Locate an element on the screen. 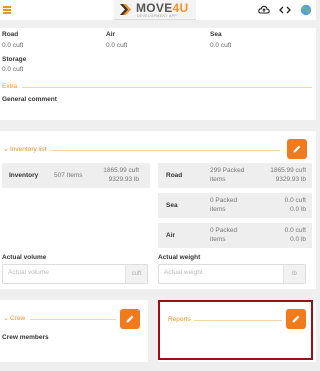 This screenshot has width=320, height=371. hamburger-icon is located at coordinates (7, 10).